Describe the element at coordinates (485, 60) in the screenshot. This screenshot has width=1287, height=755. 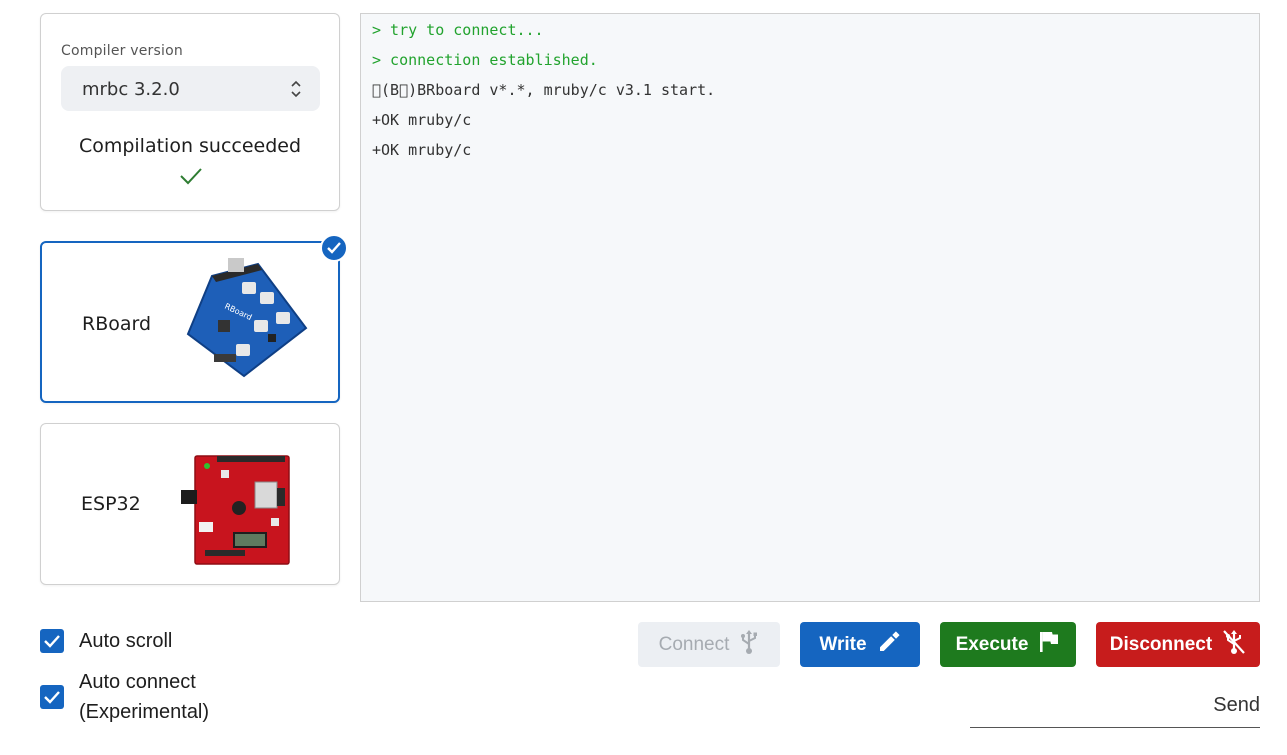
I see `terminal-line: > connection established.` at that location.